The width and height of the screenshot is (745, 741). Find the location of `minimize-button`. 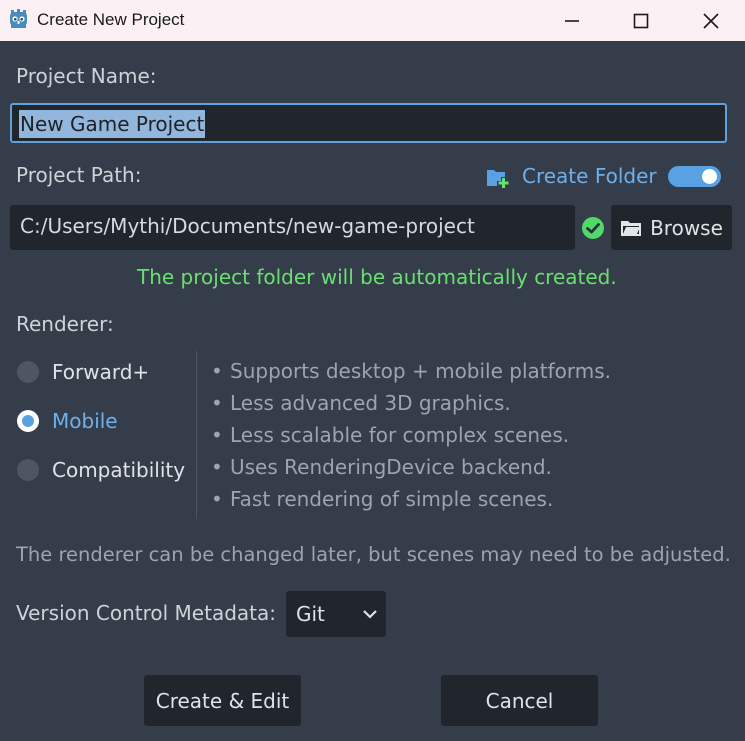

minimize-button is located at coordinates (572, 20).